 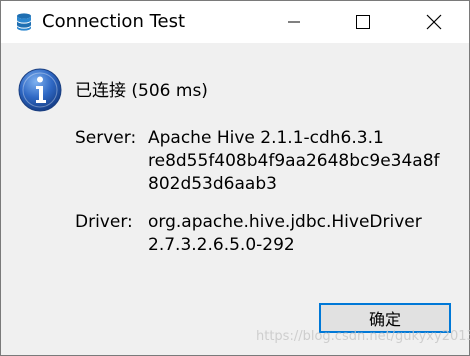 I want to click on maximize-icon, so click(x=363, y=22).